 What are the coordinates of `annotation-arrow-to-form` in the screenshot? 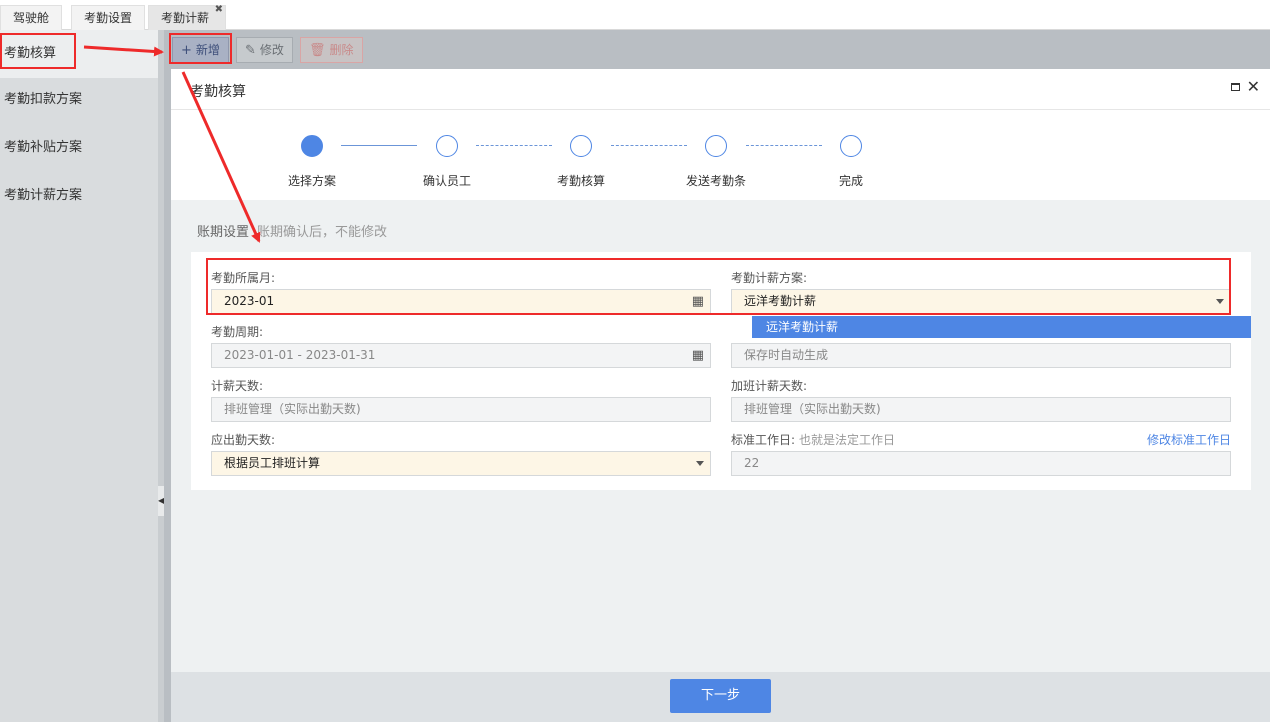 It's located at (221, 157).